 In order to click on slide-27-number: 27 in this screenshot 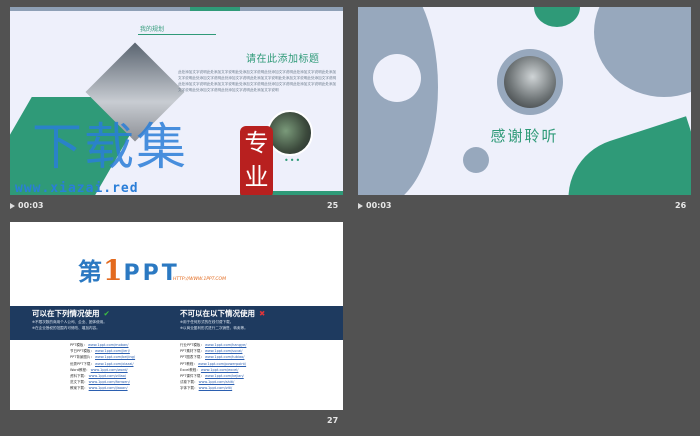, I will do `click(333, 420)`.